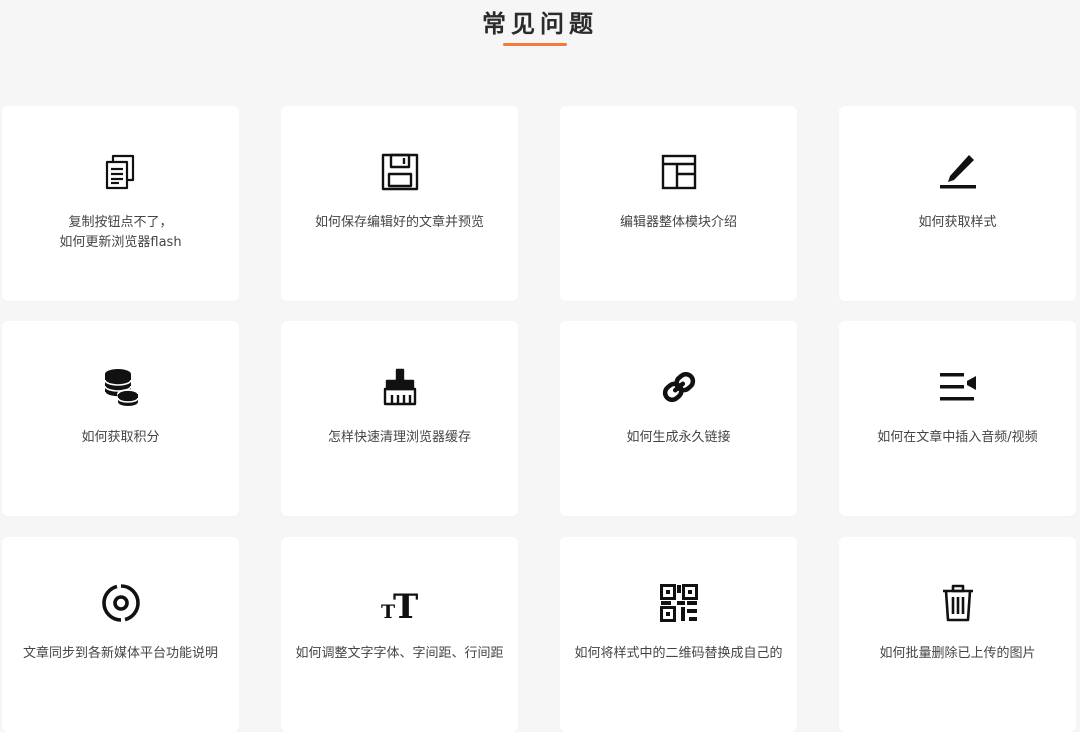 This screenshot has width=1080, height=732. Describe the element at coordinates (399, 634) in the screenshot. I see `faq-card-font-spacing: T T 如何调整文字字体、字间距、行间距` at that location.